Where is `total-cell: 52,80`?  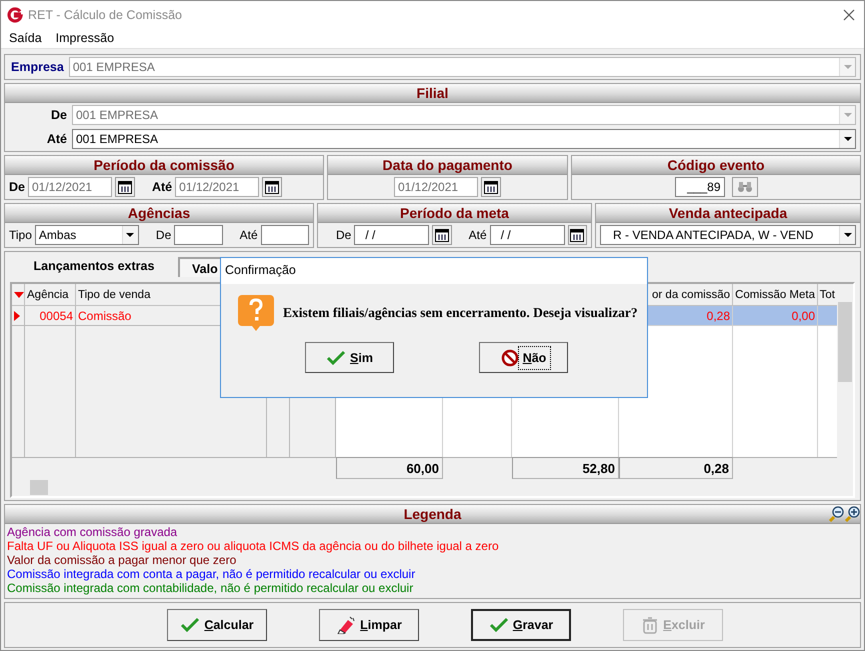 total-cell: 52,80 is located at coordinates (565, 468).